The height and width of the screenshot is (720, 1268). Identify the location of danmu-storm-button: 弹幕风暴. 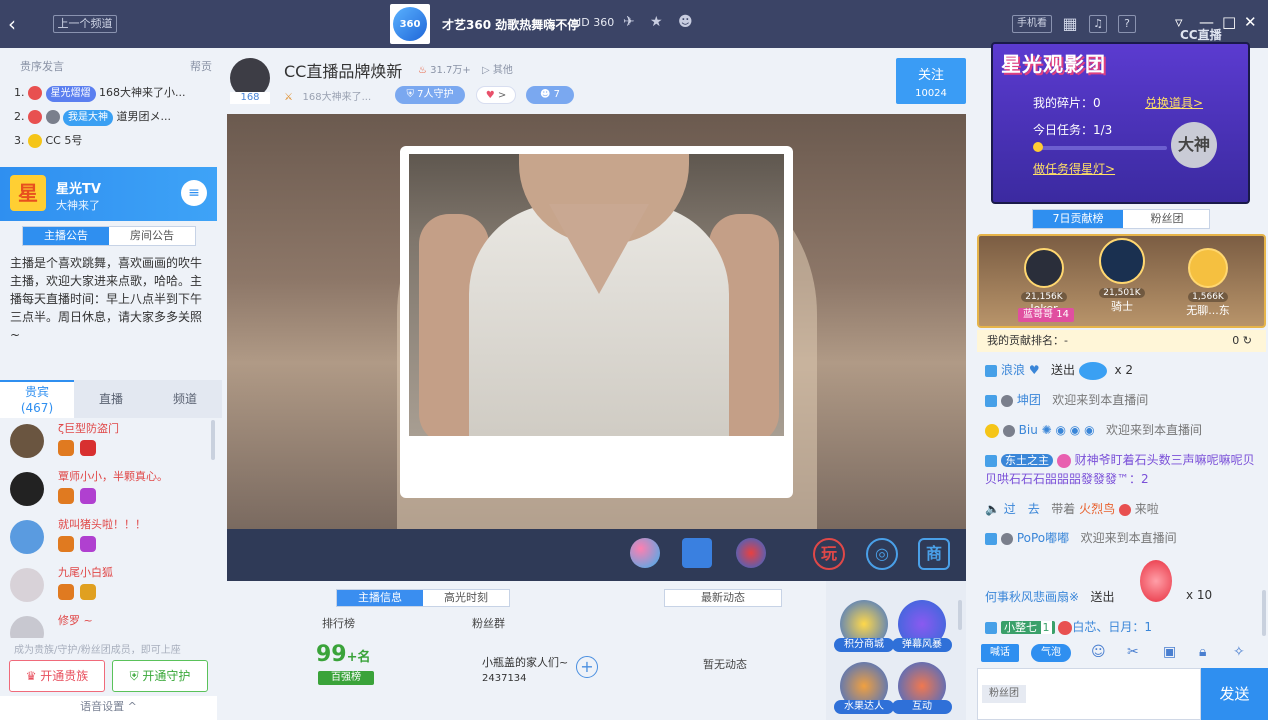
(922, 626).